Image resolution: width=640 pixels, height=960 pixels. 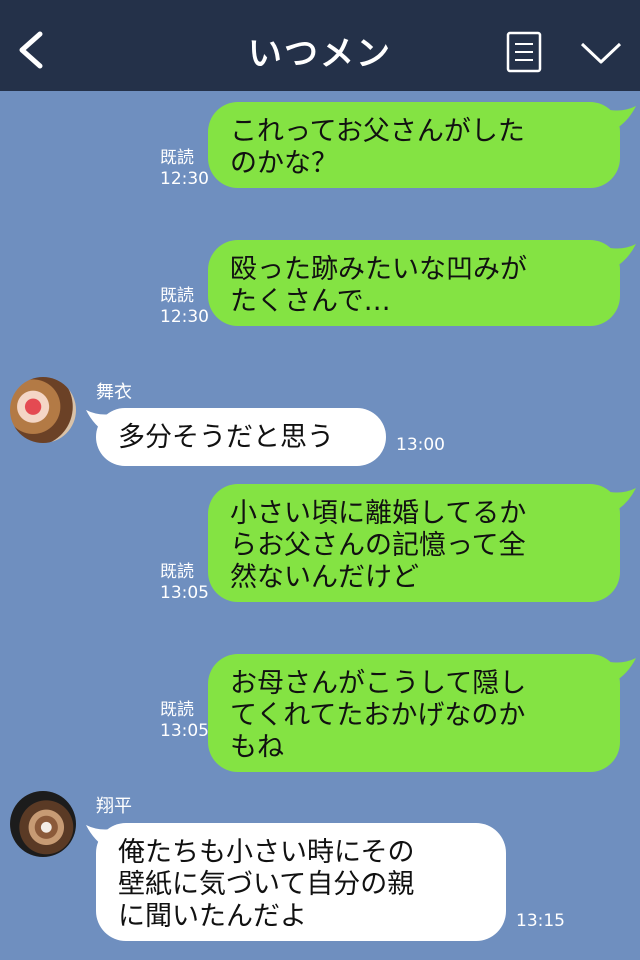 I want to click on message-time: 13:00, so click(x=420, y=445).